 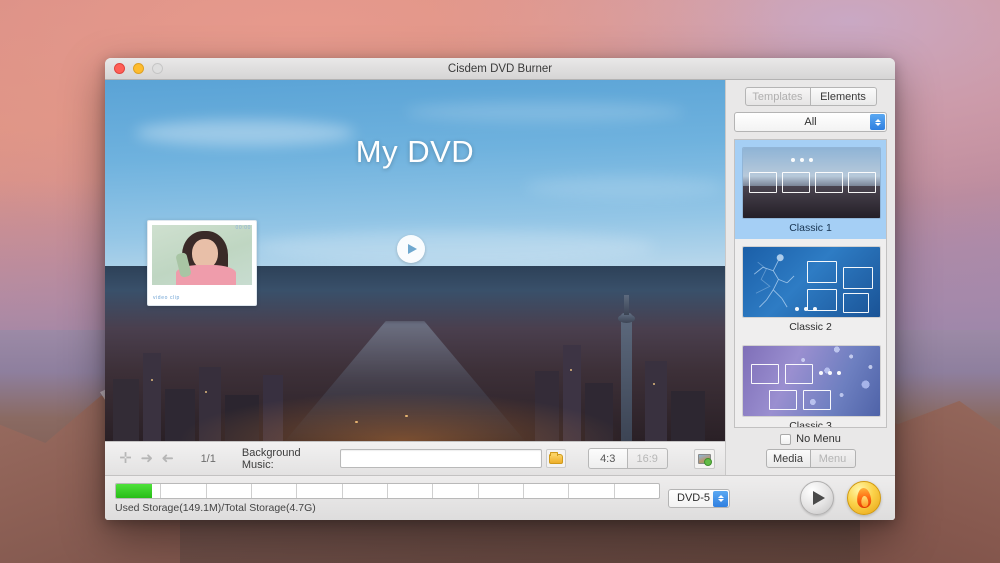 I want to click on tab-elements: Elements, so click(x=843, y=96).